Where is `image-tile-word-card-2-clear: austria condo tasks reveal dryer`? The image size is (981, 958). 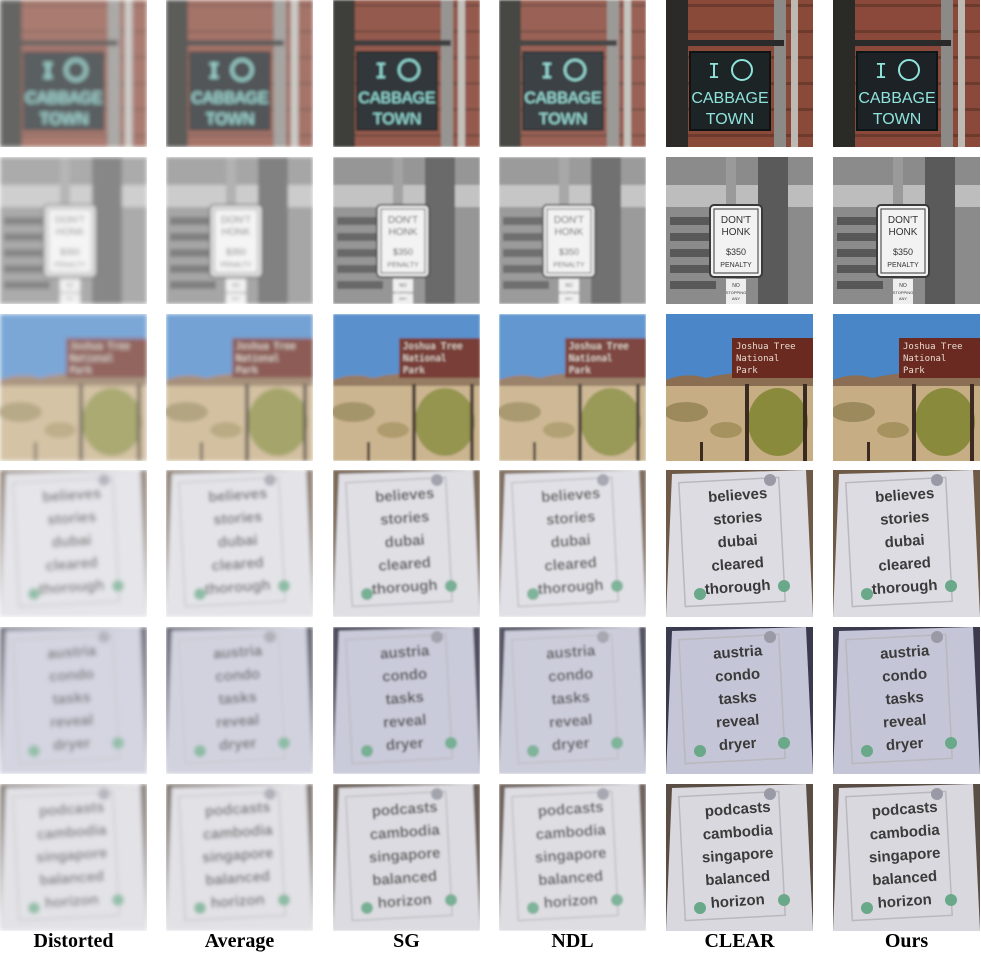 image-tile-word-card-2-clear: austria condo tasks reveal dryer is located at coordinates (739, 700).